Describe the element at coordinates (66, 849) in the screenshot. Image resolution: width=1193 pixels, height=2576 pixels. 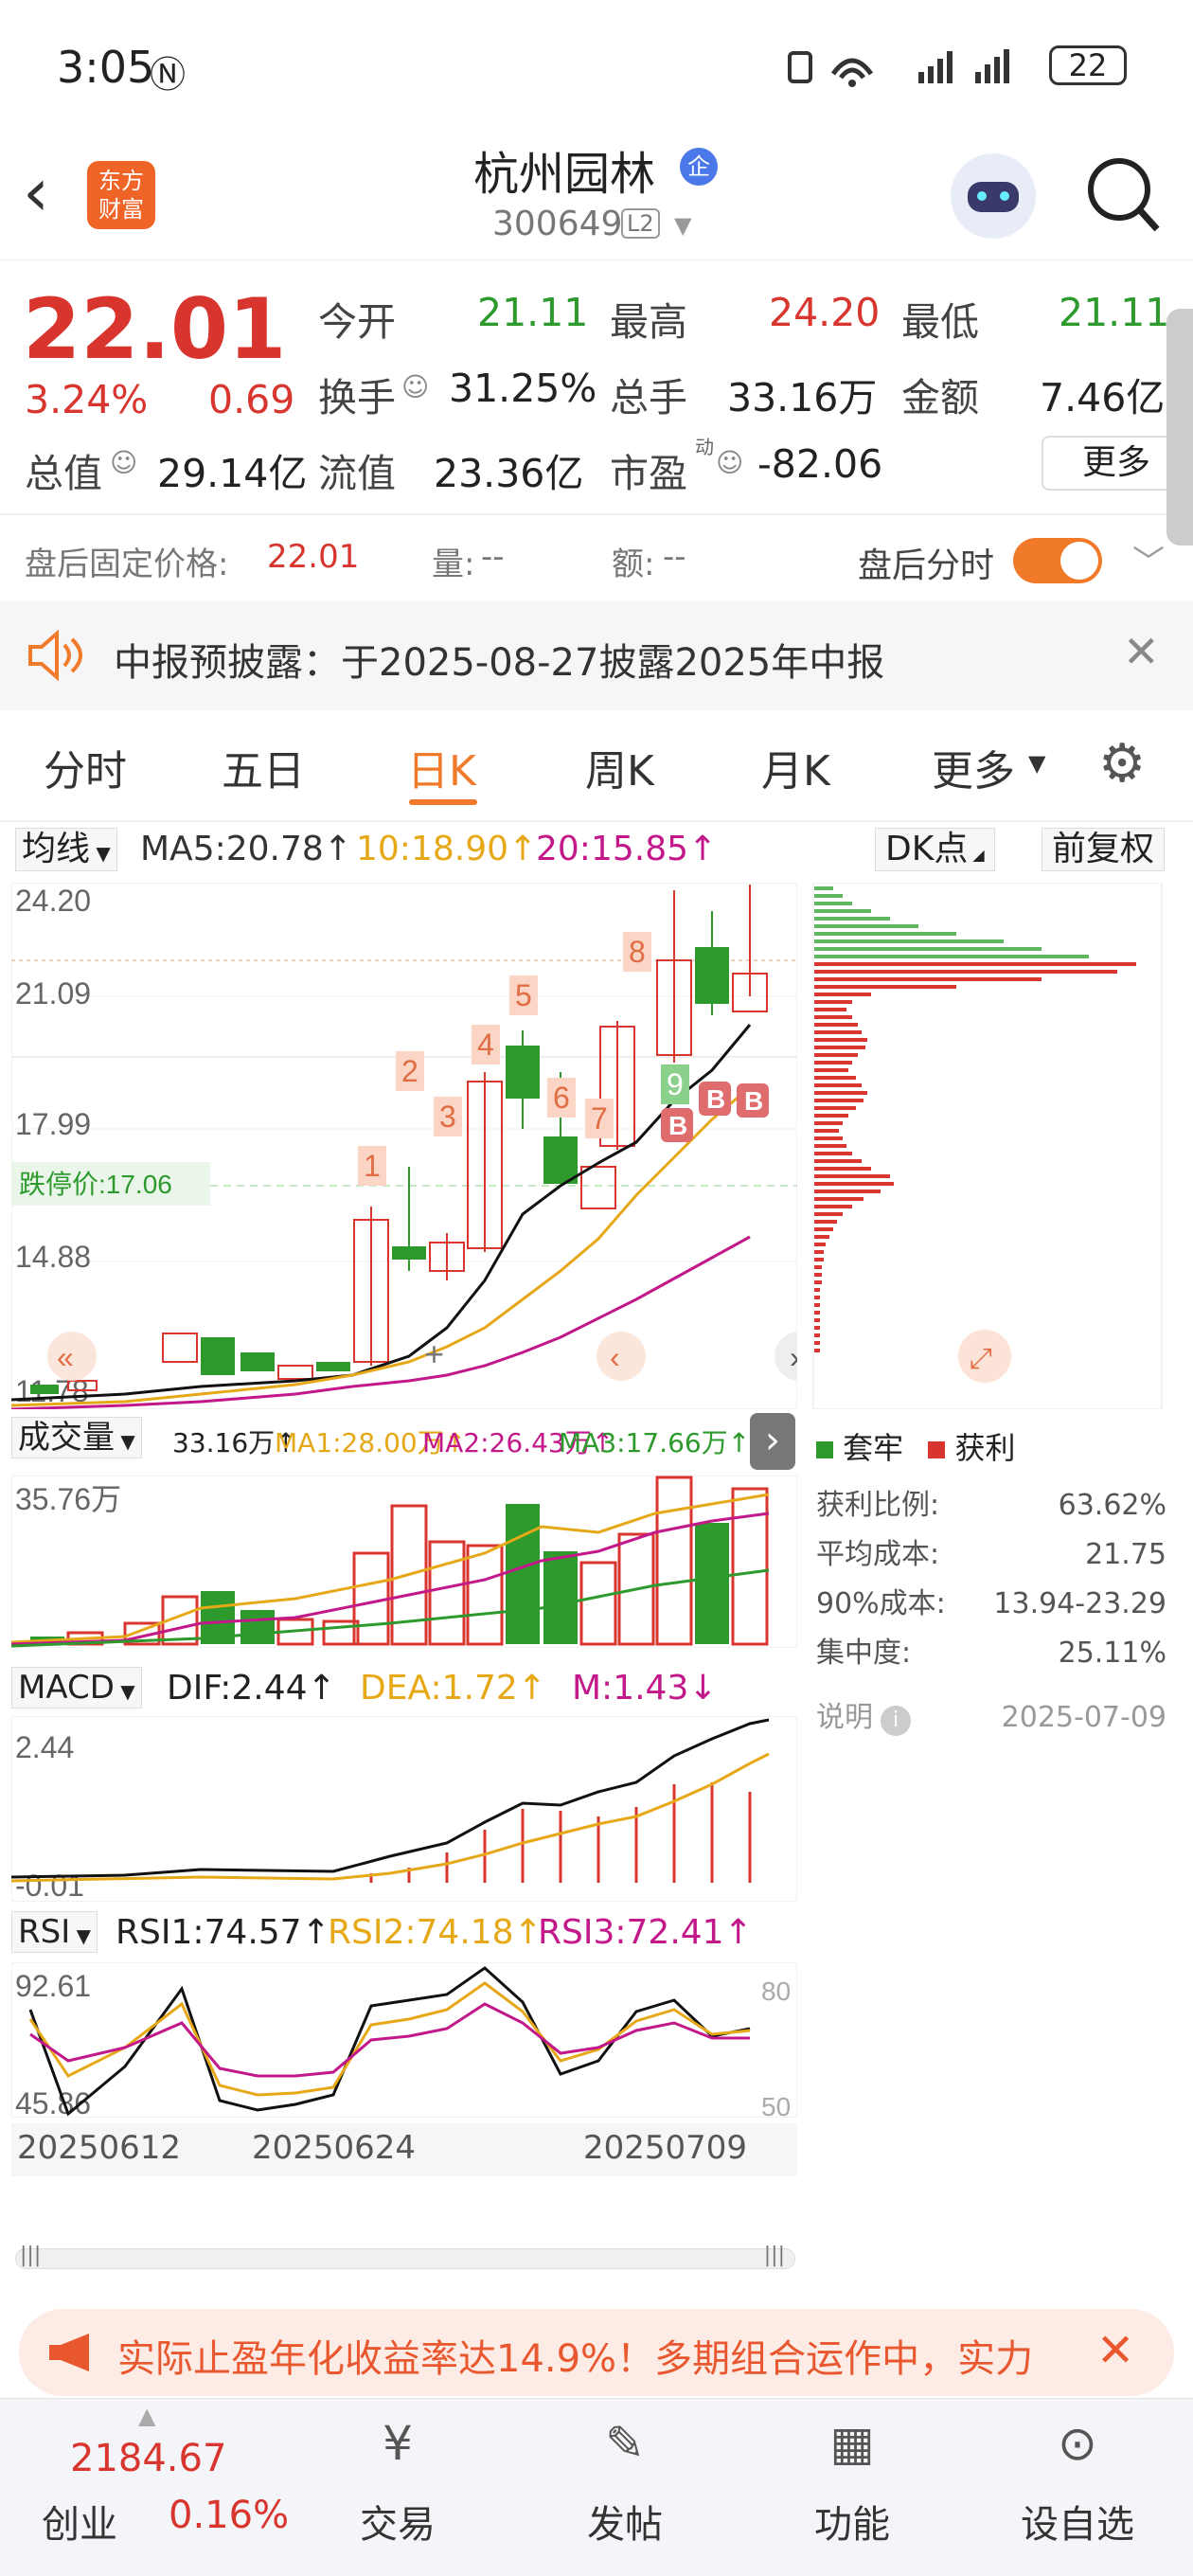
I see `ma-selector: 均线 ▼` at that location.